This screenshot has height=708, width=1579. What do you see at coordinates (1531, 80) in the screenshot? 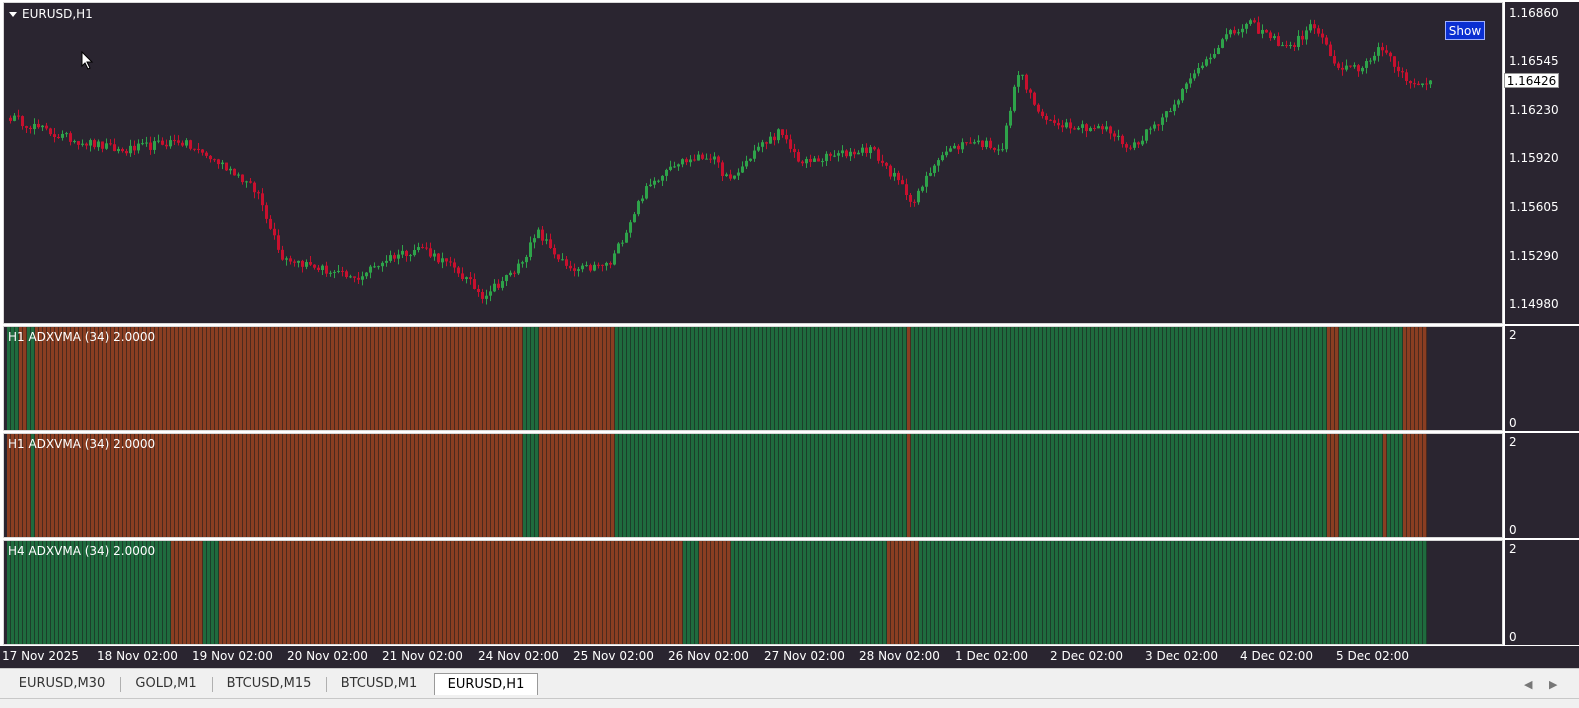
I see `current-price-label: 1.16426` at bounding box center [1531, 80].